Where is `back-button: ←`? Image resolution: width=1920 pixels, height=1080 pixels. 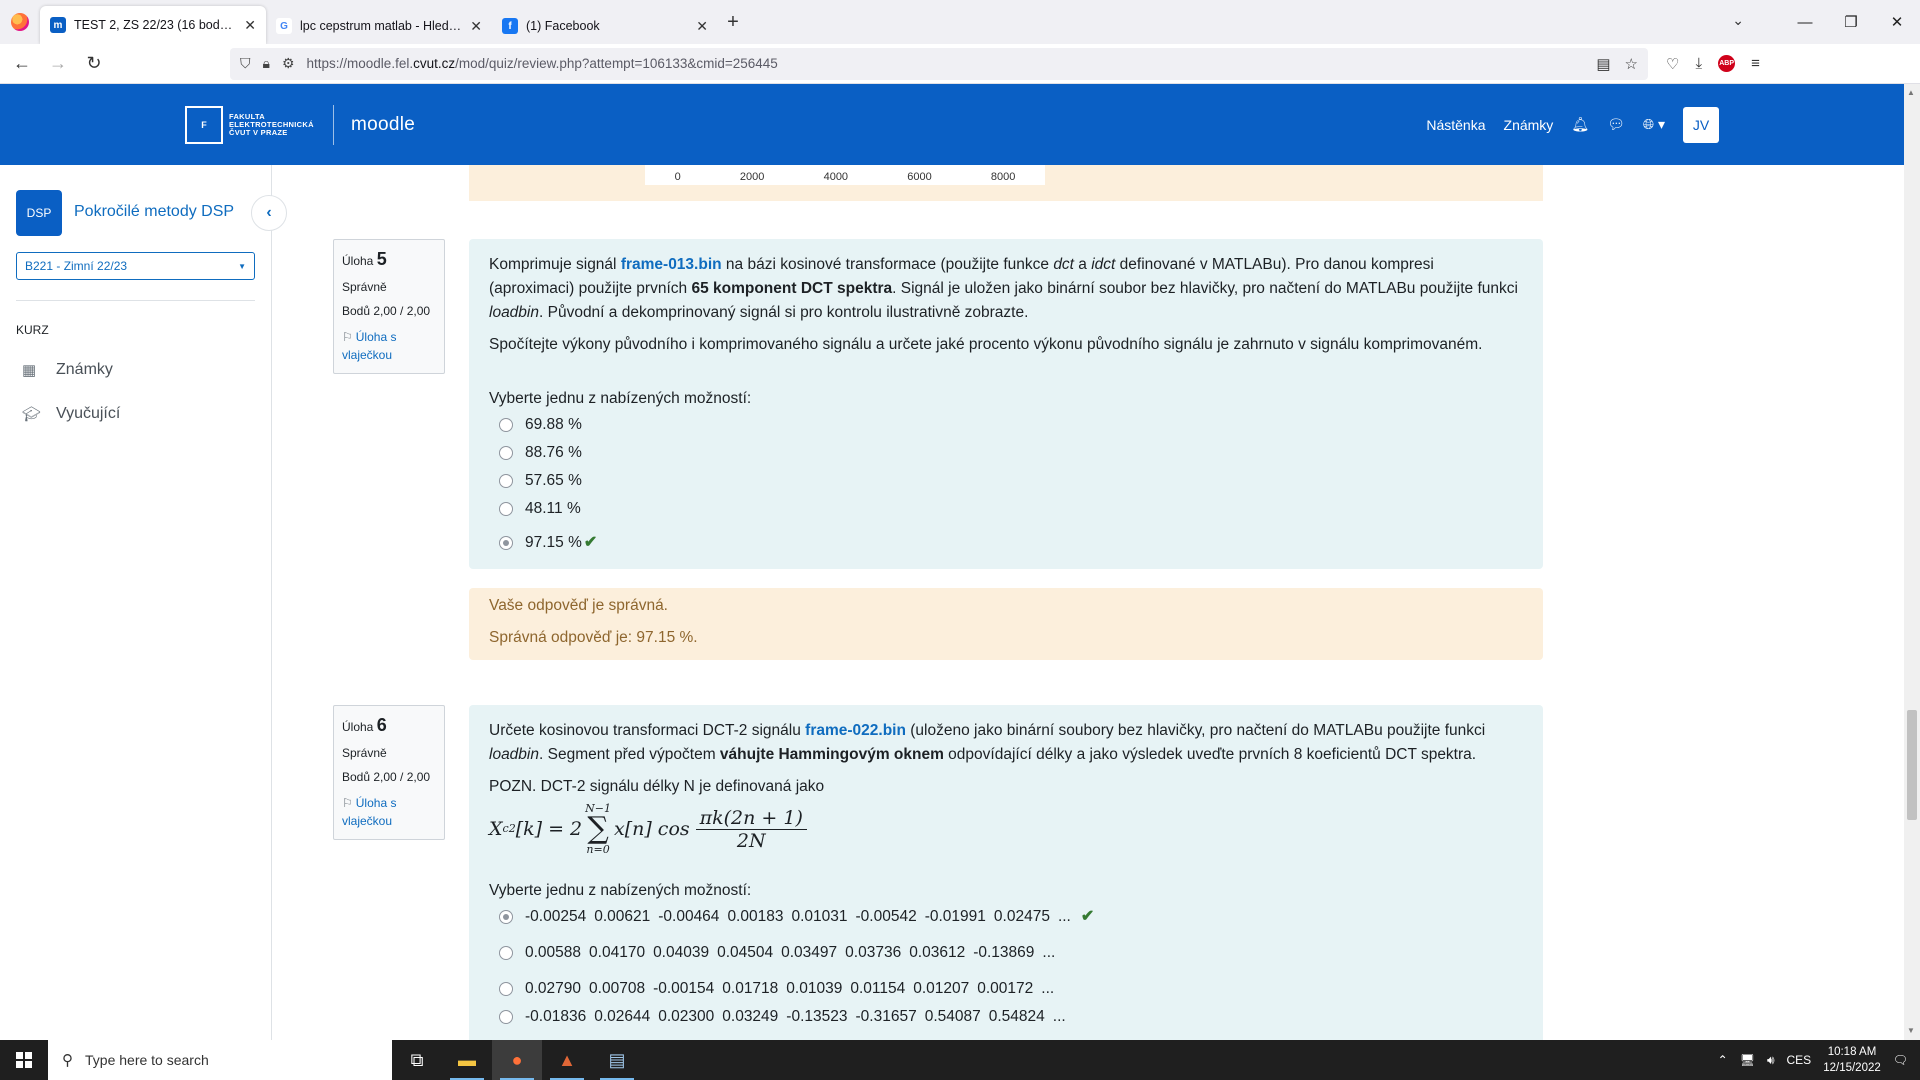
back-button: ← is located at coordinates (22, 63).